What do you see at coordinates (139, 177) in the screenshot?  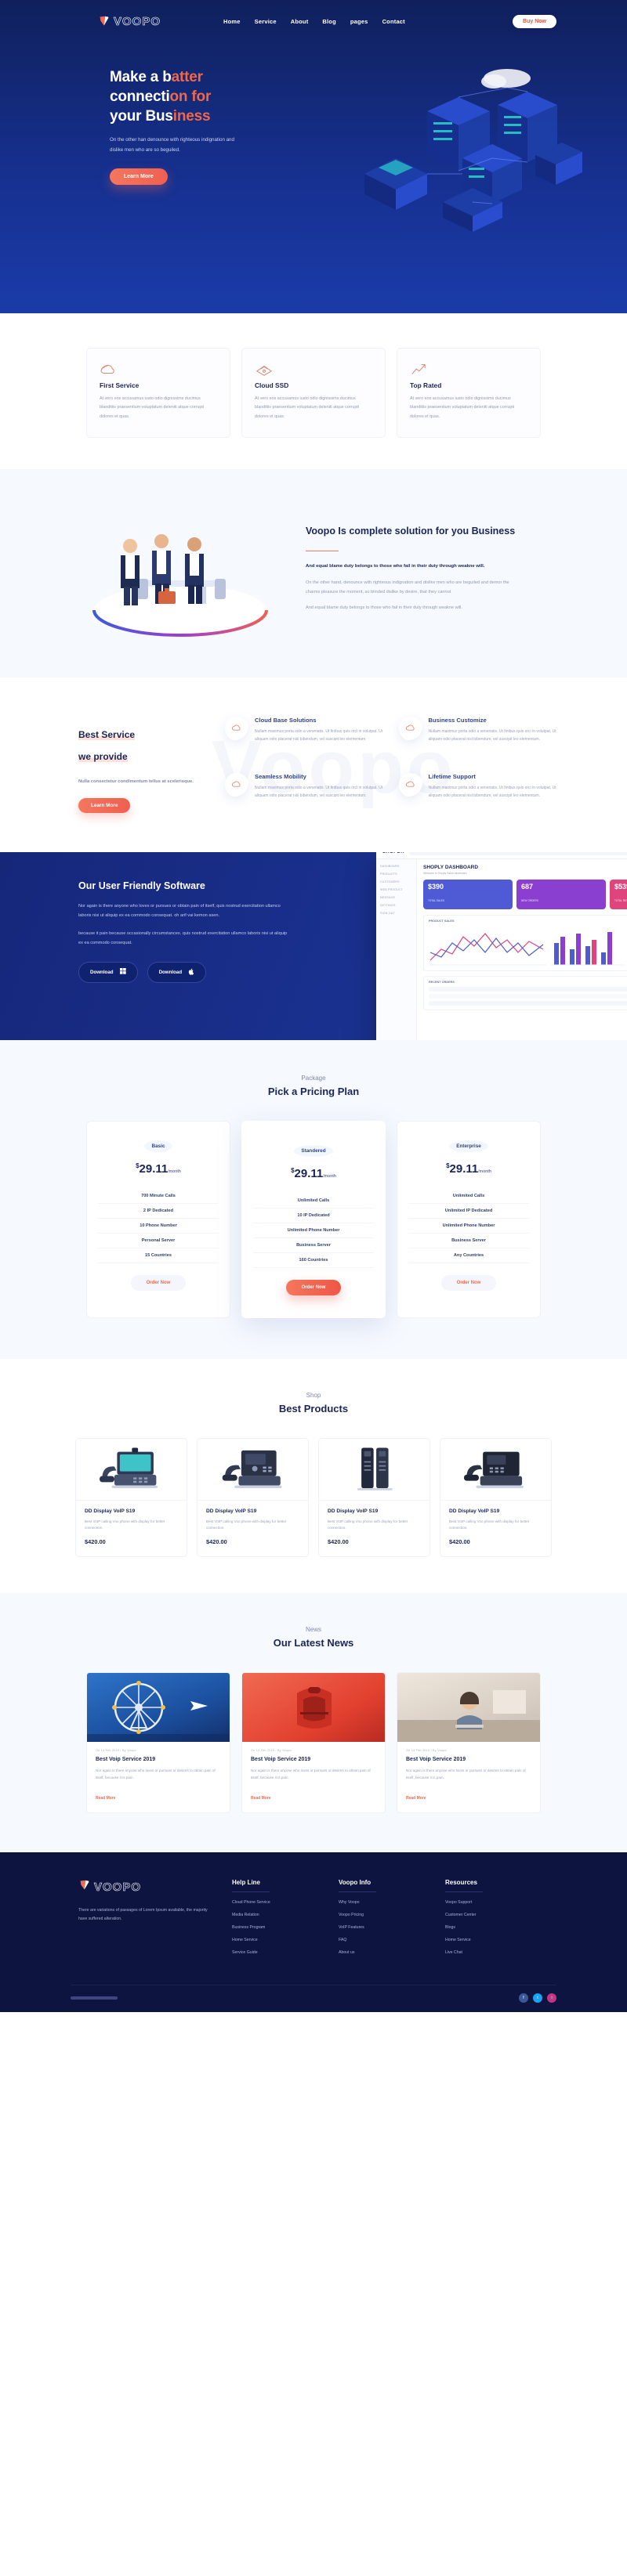 I see `hero-learn-more-button: Learn More` at bounding box center [139, 177].